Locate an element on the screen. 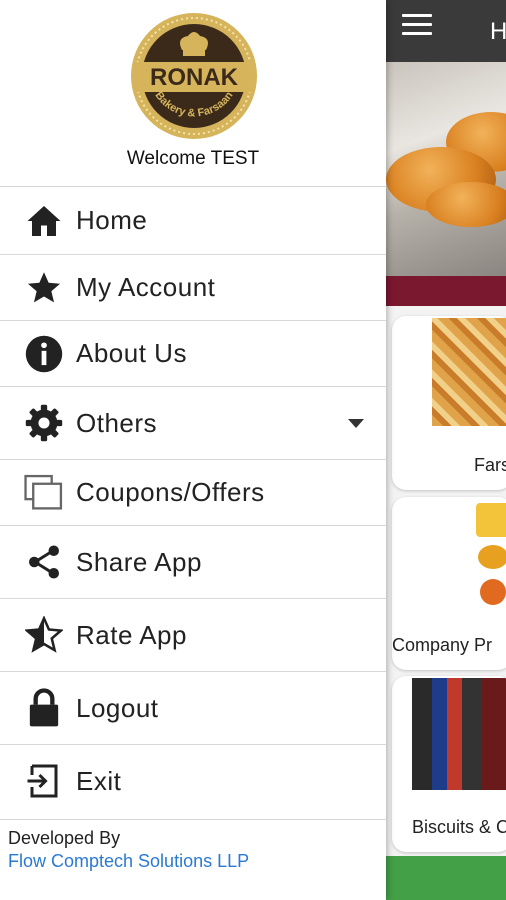 This screenshot has width=506, height=900. share-icon is located at coordinates (44, 562).